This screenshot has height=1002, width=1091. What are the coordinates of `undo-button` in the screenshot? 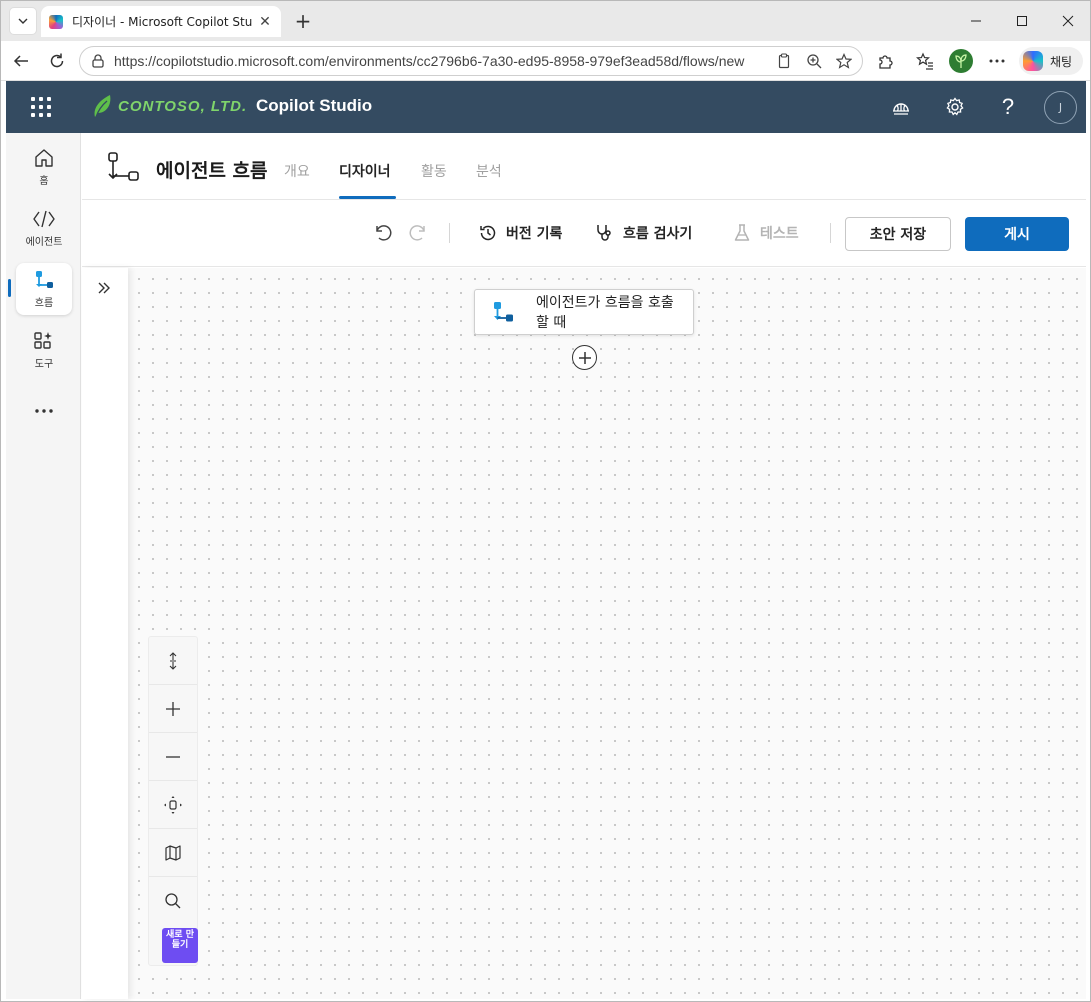 It's located at (383, 233).